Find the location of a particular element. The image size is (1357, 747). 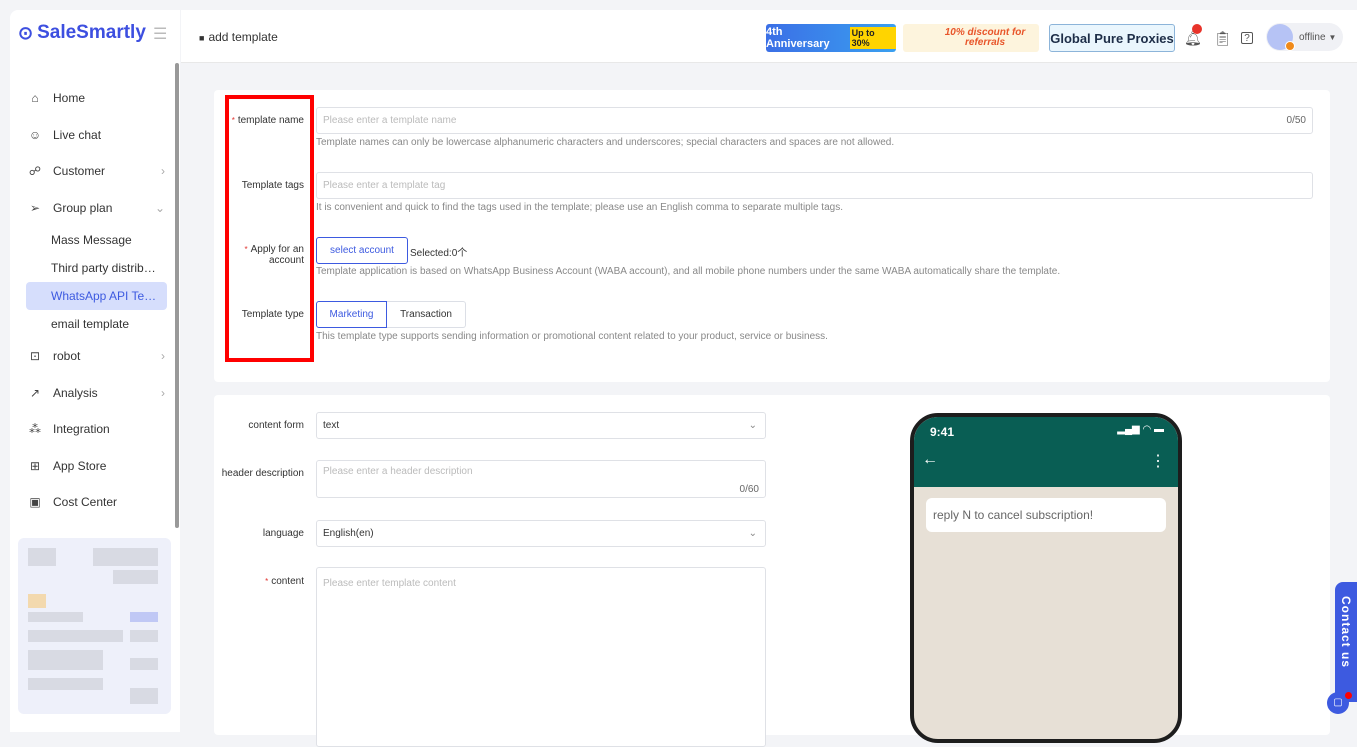

signal-wifi-battery-icon: ▂▄▆ ◠ ▬ is located at coordinates (1140, 429).